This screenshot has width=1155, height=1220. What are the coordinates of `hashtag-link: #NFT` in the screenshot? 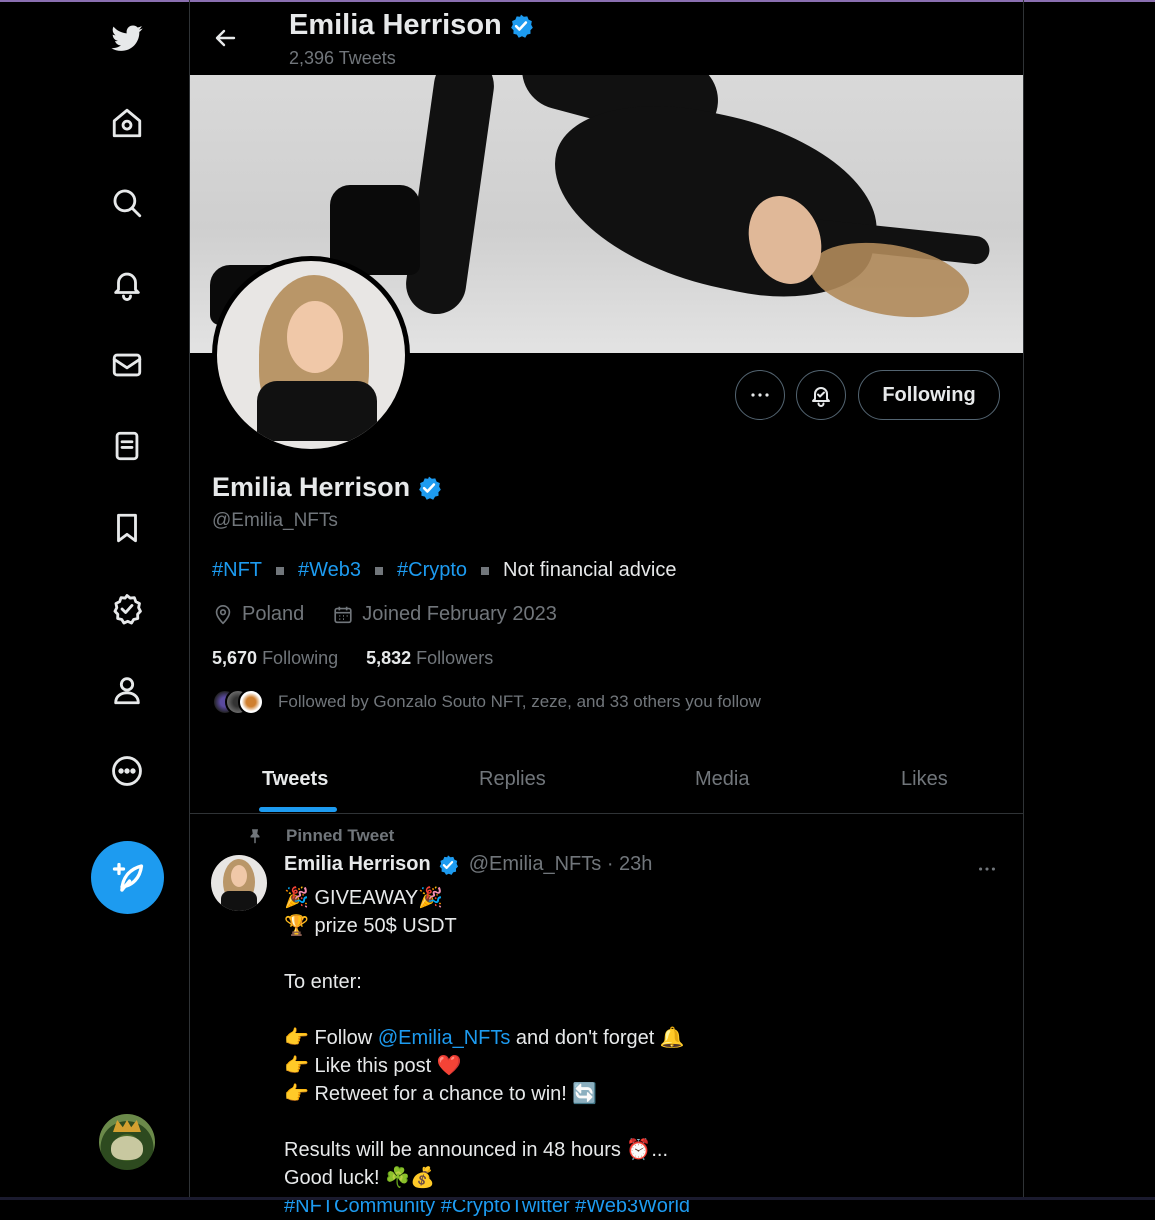 It's located at (237, 570).